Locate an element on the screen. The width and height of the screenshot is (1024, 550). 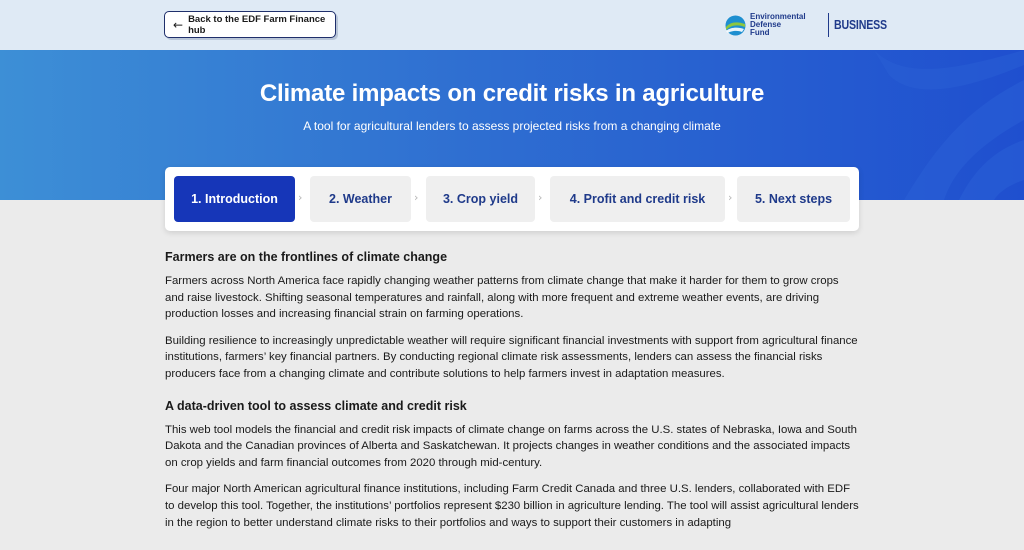
step-crop-yield-tab: 3. Crop yield is located at coordinates (480, 199).